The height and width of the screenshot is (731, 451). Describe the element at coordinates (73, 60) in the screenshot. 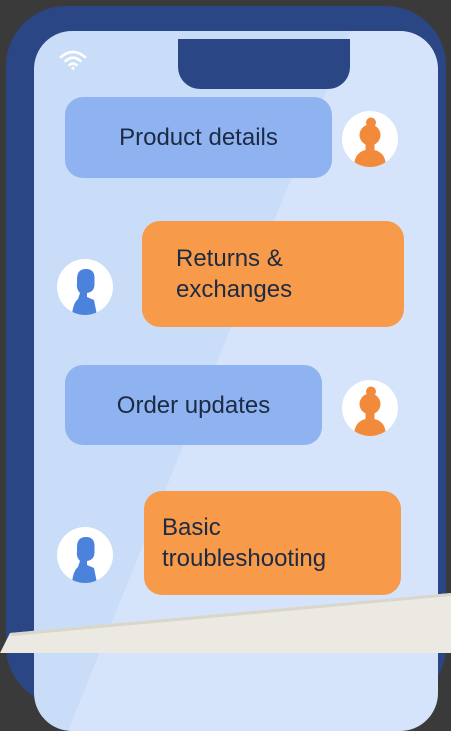

I see `wifi-icon` at that location.